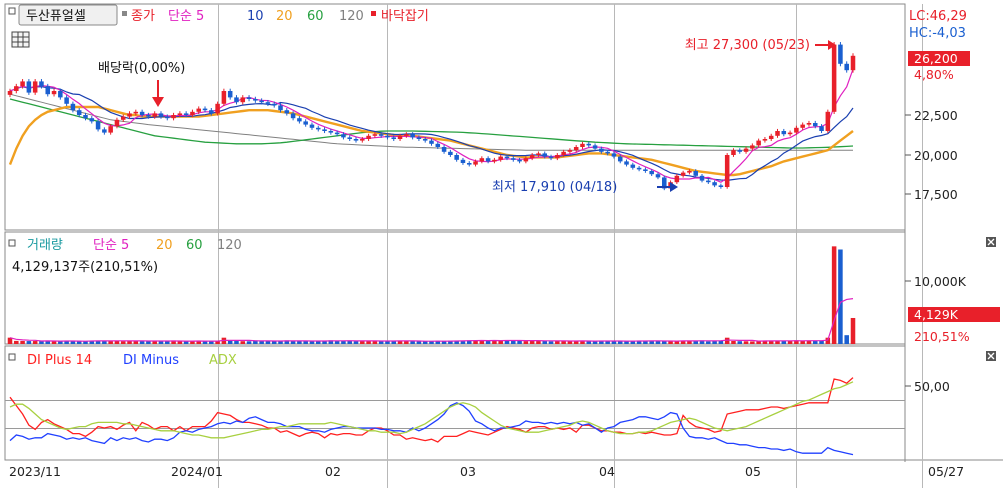 The width and height of the screenshot is (1003, 488). I want to click on ma60-label: 60, so click(315, 16).